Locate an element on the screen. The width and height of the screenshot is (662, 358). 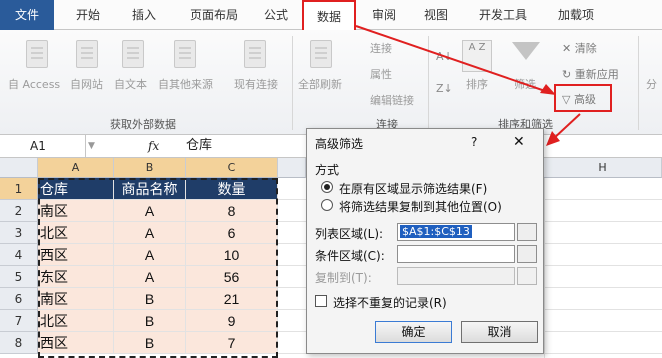
list-range-field: $A$1:$C$13 is located at coordinates (456, 232).